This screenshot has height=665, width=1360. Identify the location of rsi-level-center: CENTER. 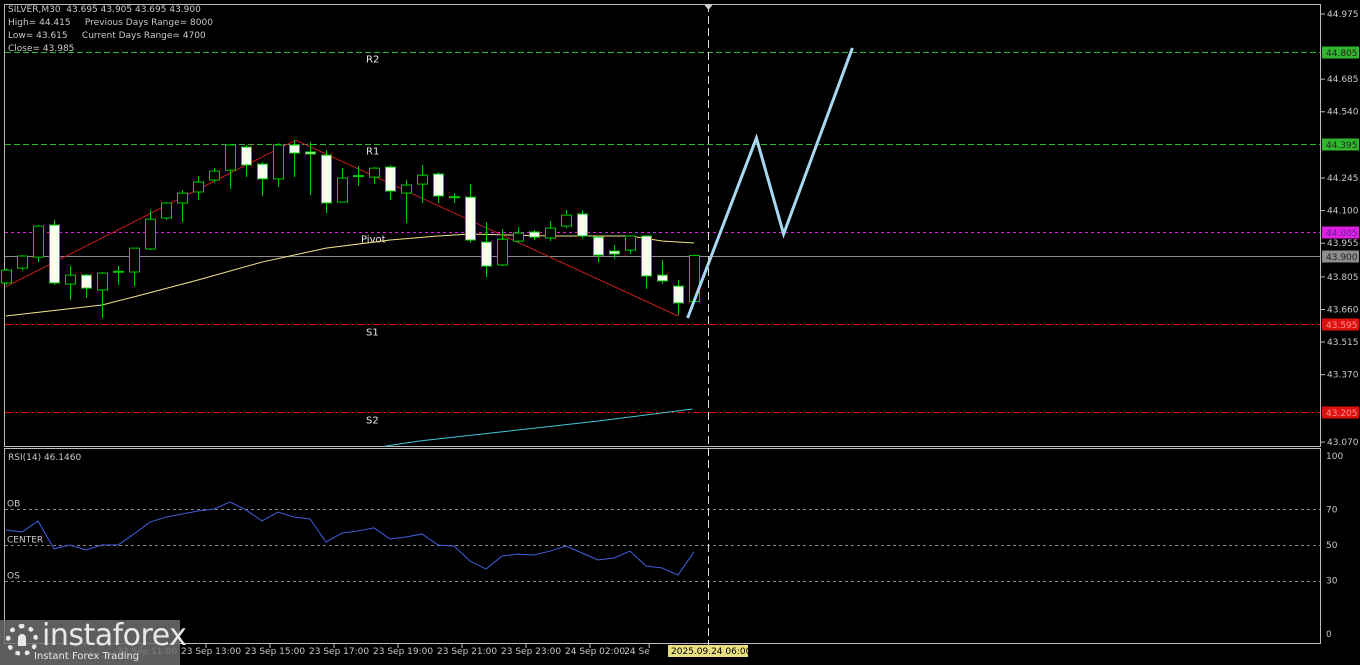
(25, 541).